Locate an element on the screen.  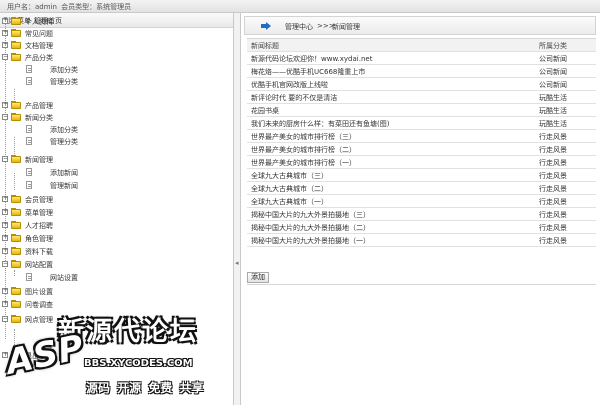
tree-item-label: 管理新闻 is located at coordinates (64, 186).